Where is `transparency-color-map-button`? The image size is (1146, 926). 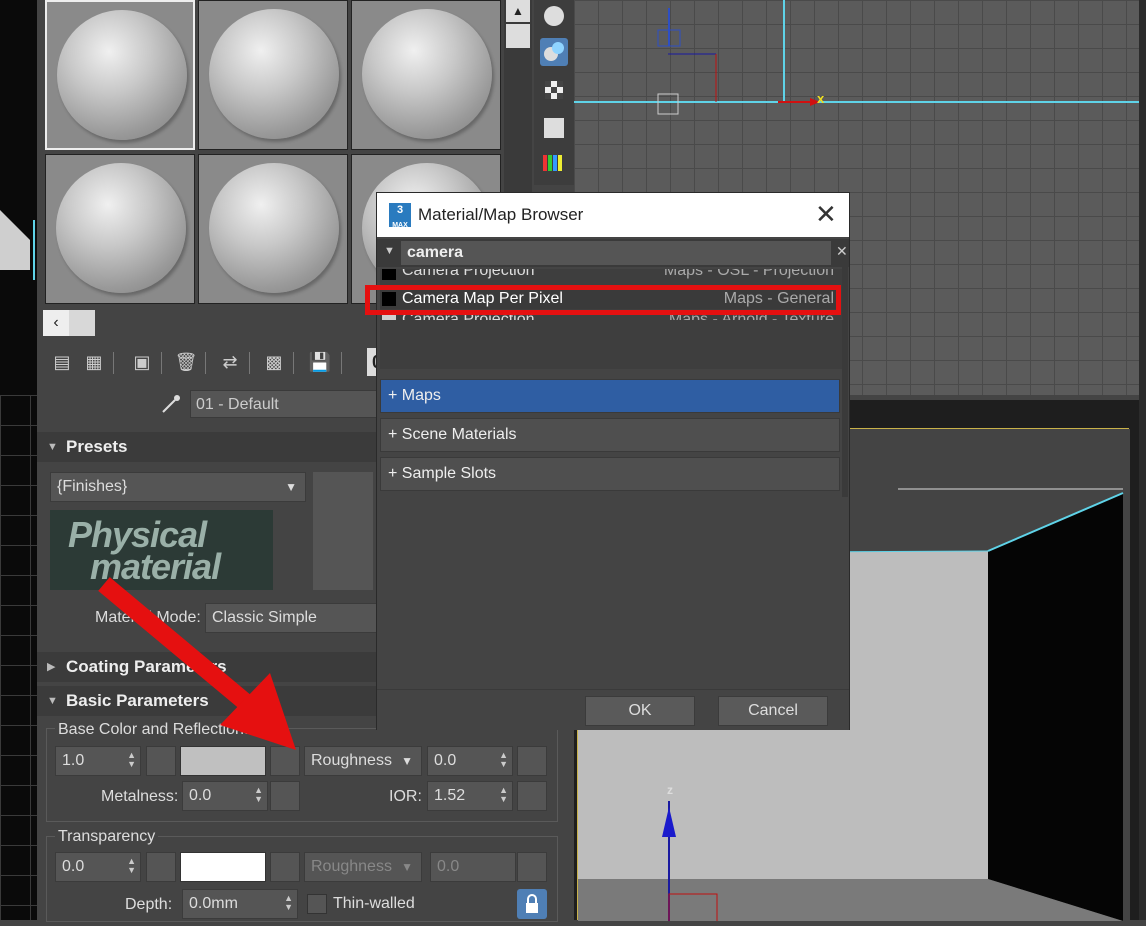 transparency-color-map-button is located at coordinates (285, 867).